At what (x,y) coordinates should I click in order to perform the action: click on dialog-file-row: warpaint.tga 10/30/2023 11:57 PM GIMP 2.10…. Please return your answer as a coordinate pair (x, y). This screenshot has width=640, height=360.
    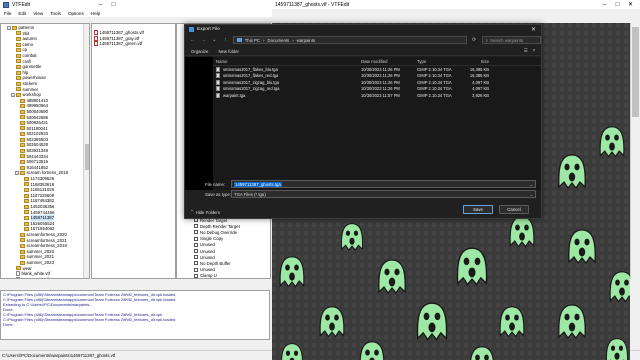
    Looking at the image, I should click on (377, 95).